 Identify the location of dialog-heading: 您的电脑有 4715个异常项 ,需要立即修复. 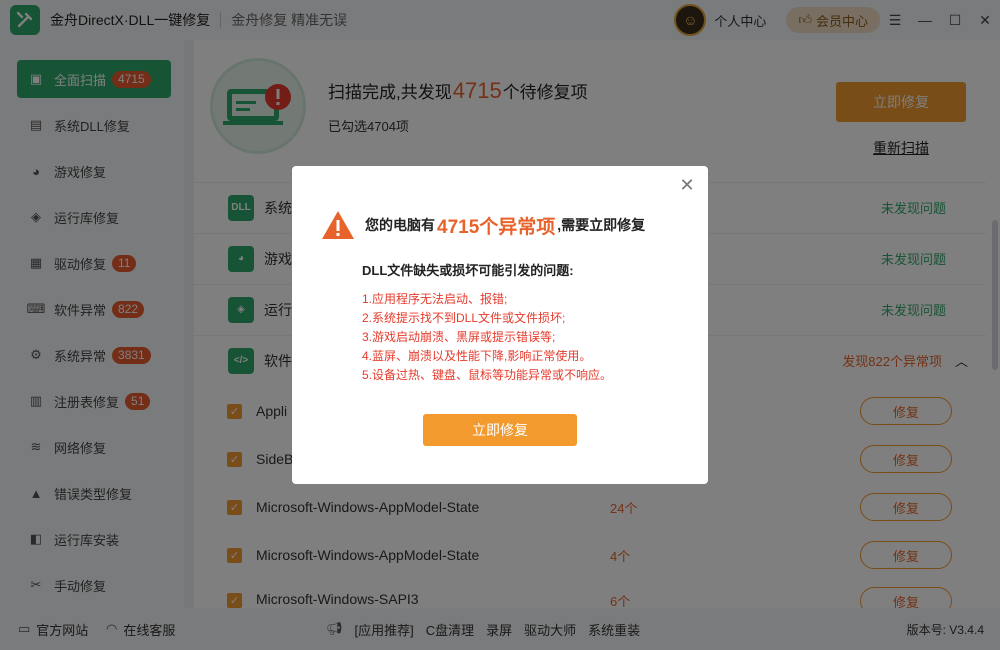
(483, 225).